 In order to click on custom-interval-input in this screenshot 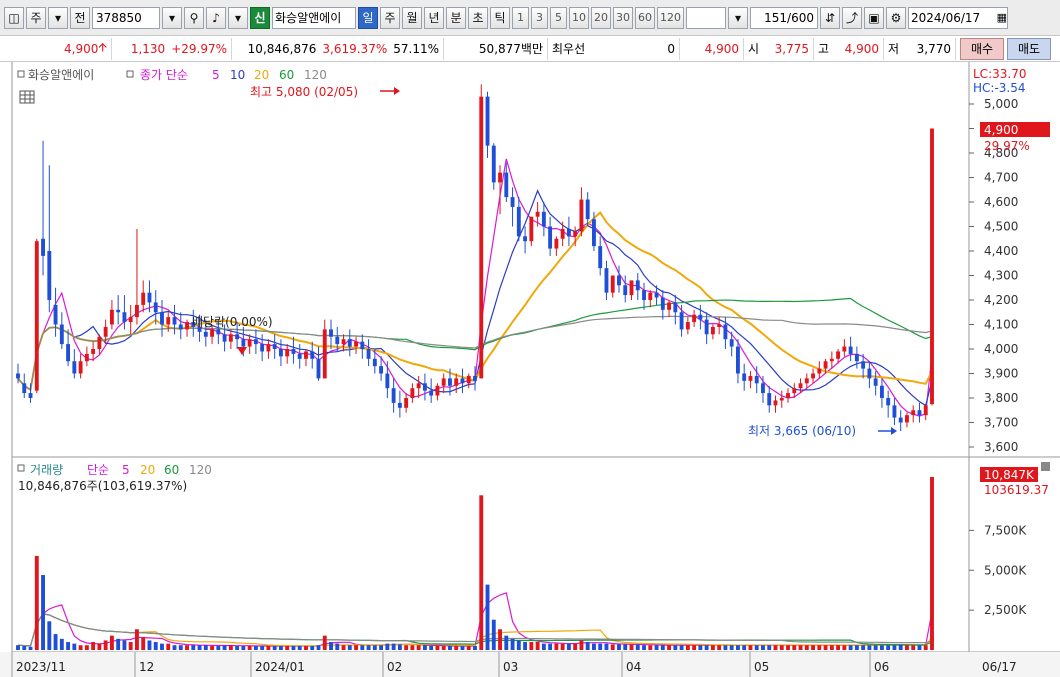, I will do `click(706, 17)`.